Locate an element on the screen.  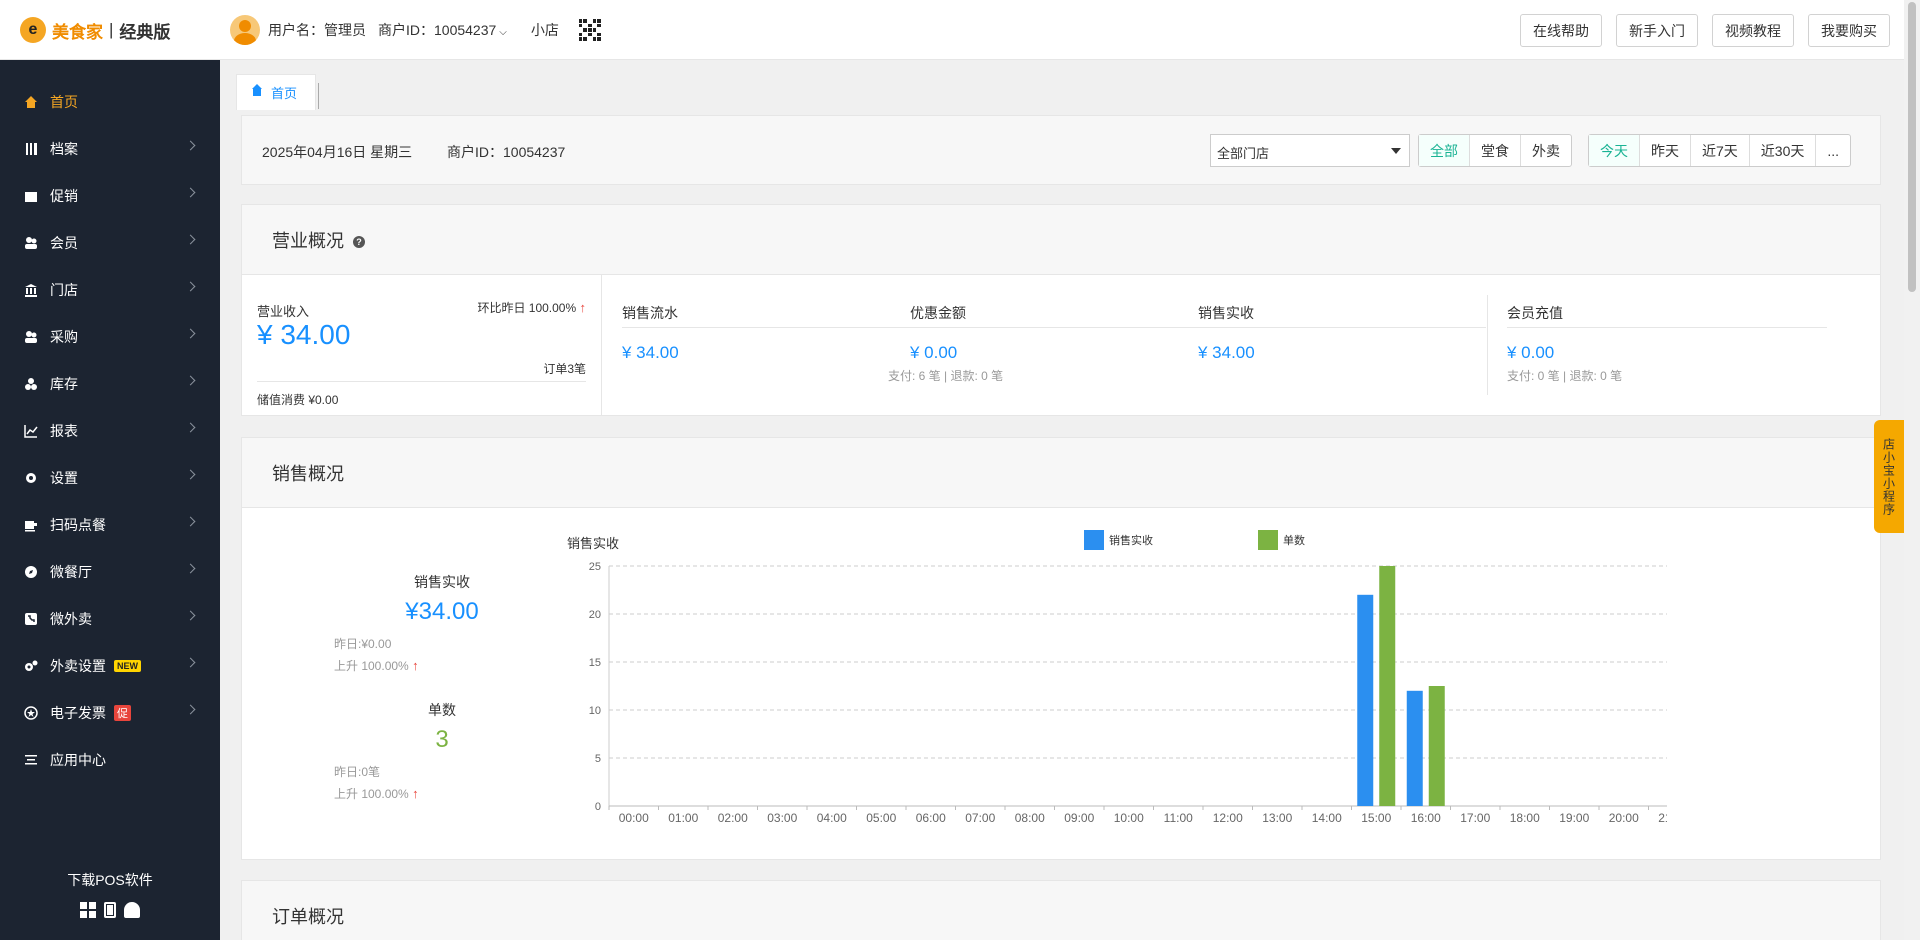
beginner-guide-button: 新手入门 is located at coordinates (1657, 30).